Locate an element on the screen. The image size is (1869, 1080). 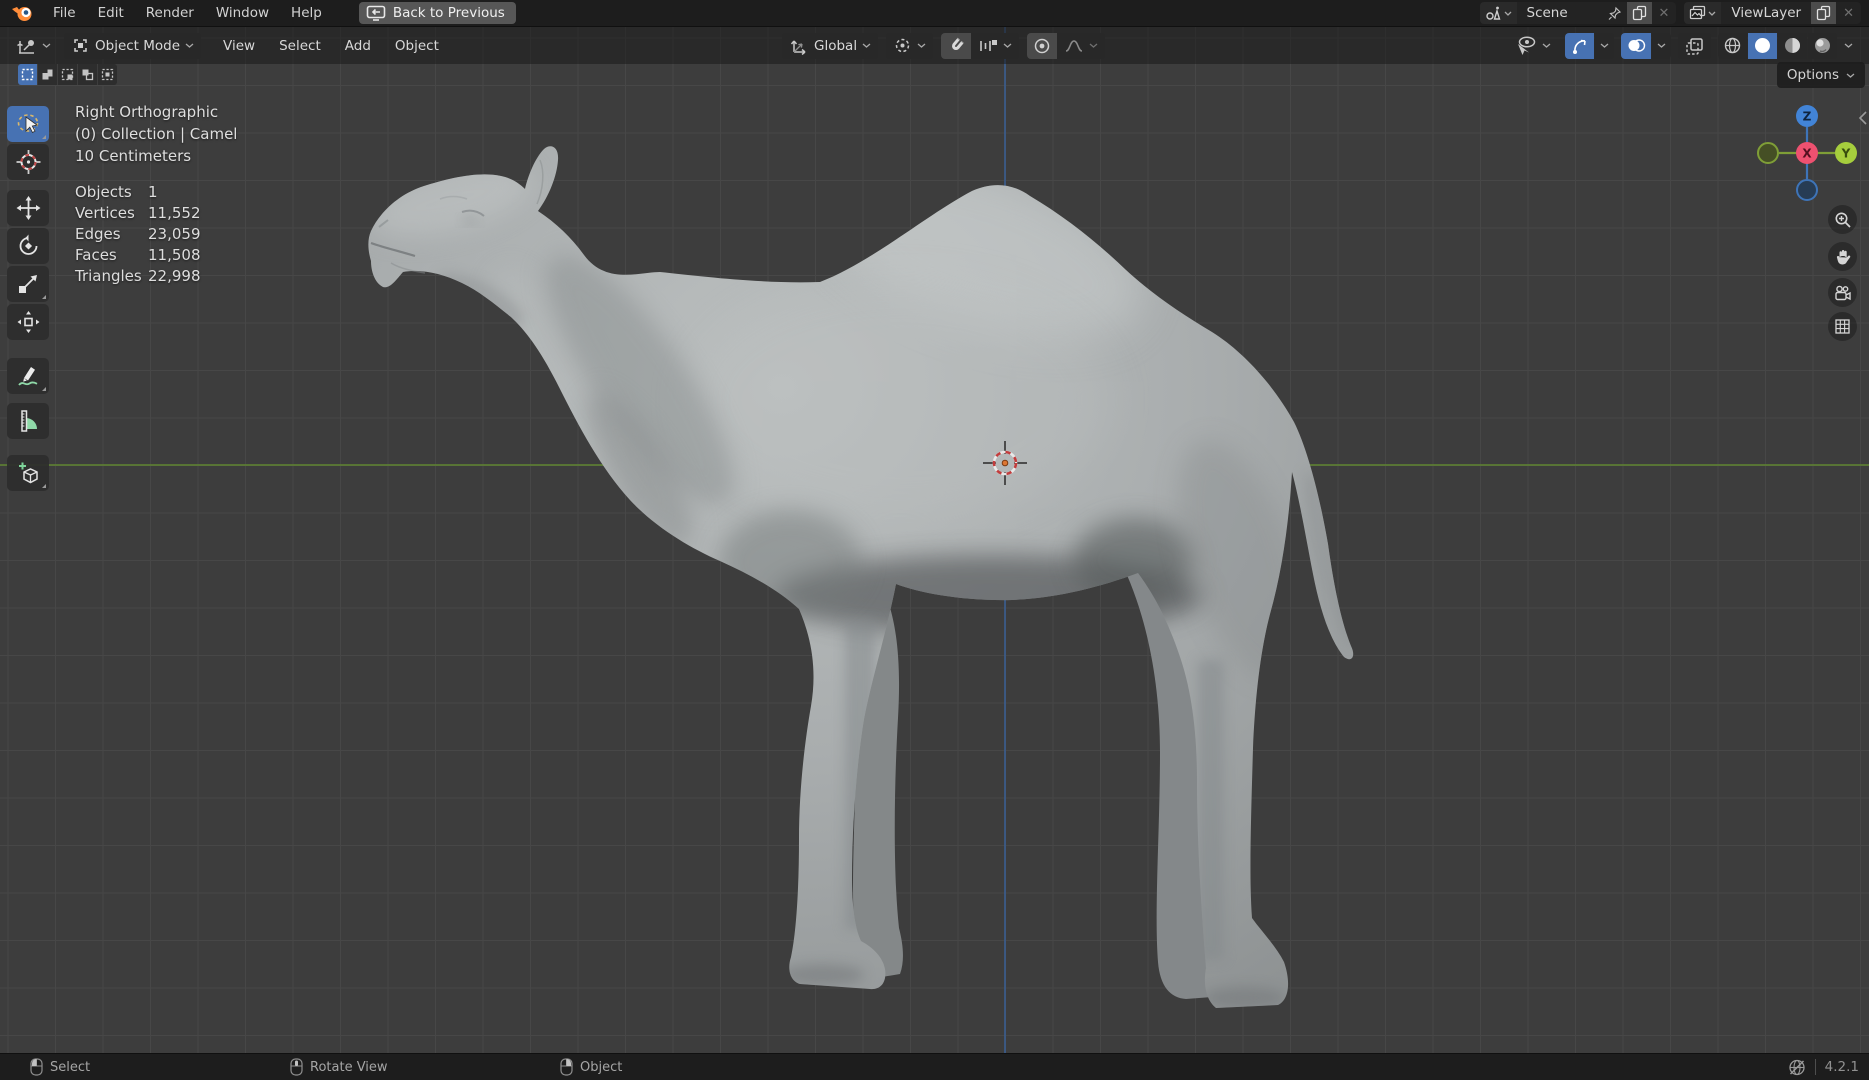
move-tool-icon is located at coordinates (28, 208).